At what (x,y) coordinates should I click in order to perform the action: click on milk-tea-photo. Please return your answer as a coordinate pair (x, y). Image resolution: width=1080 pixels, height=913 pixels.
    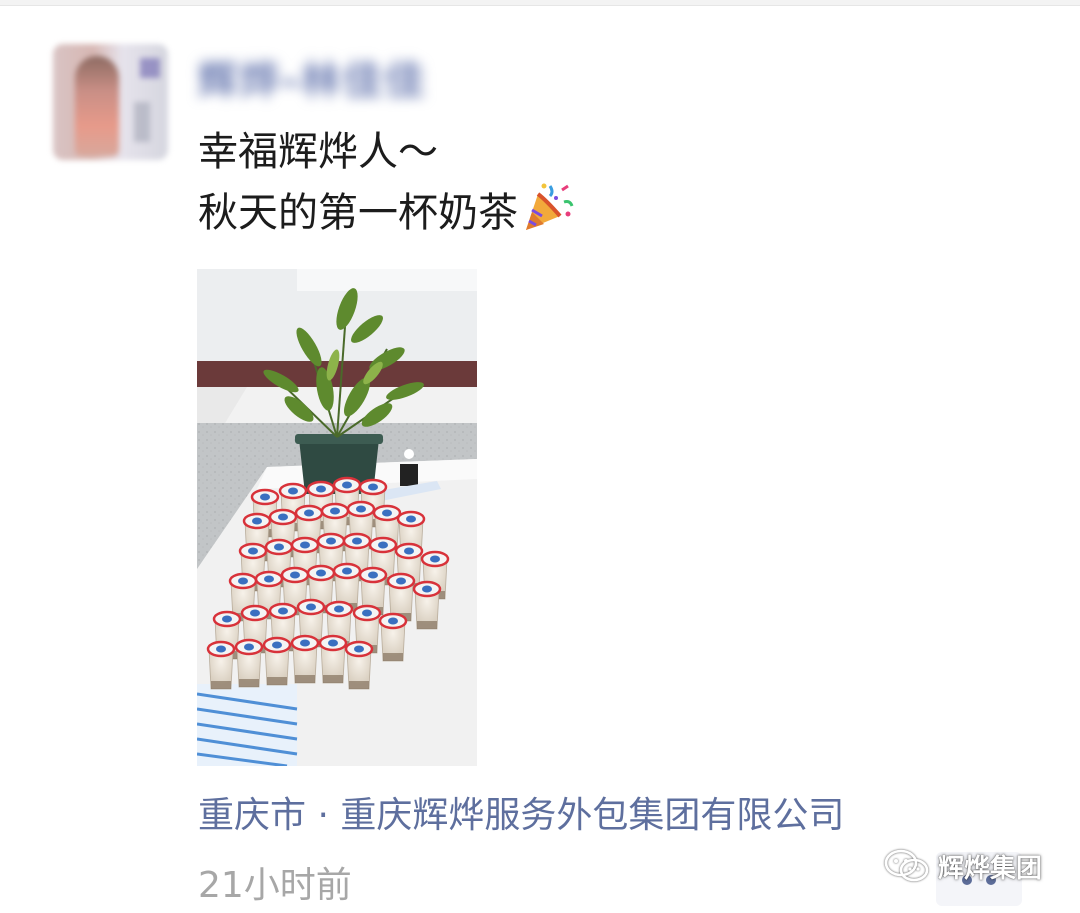
    Looking at the image, I should click on (337, 517).